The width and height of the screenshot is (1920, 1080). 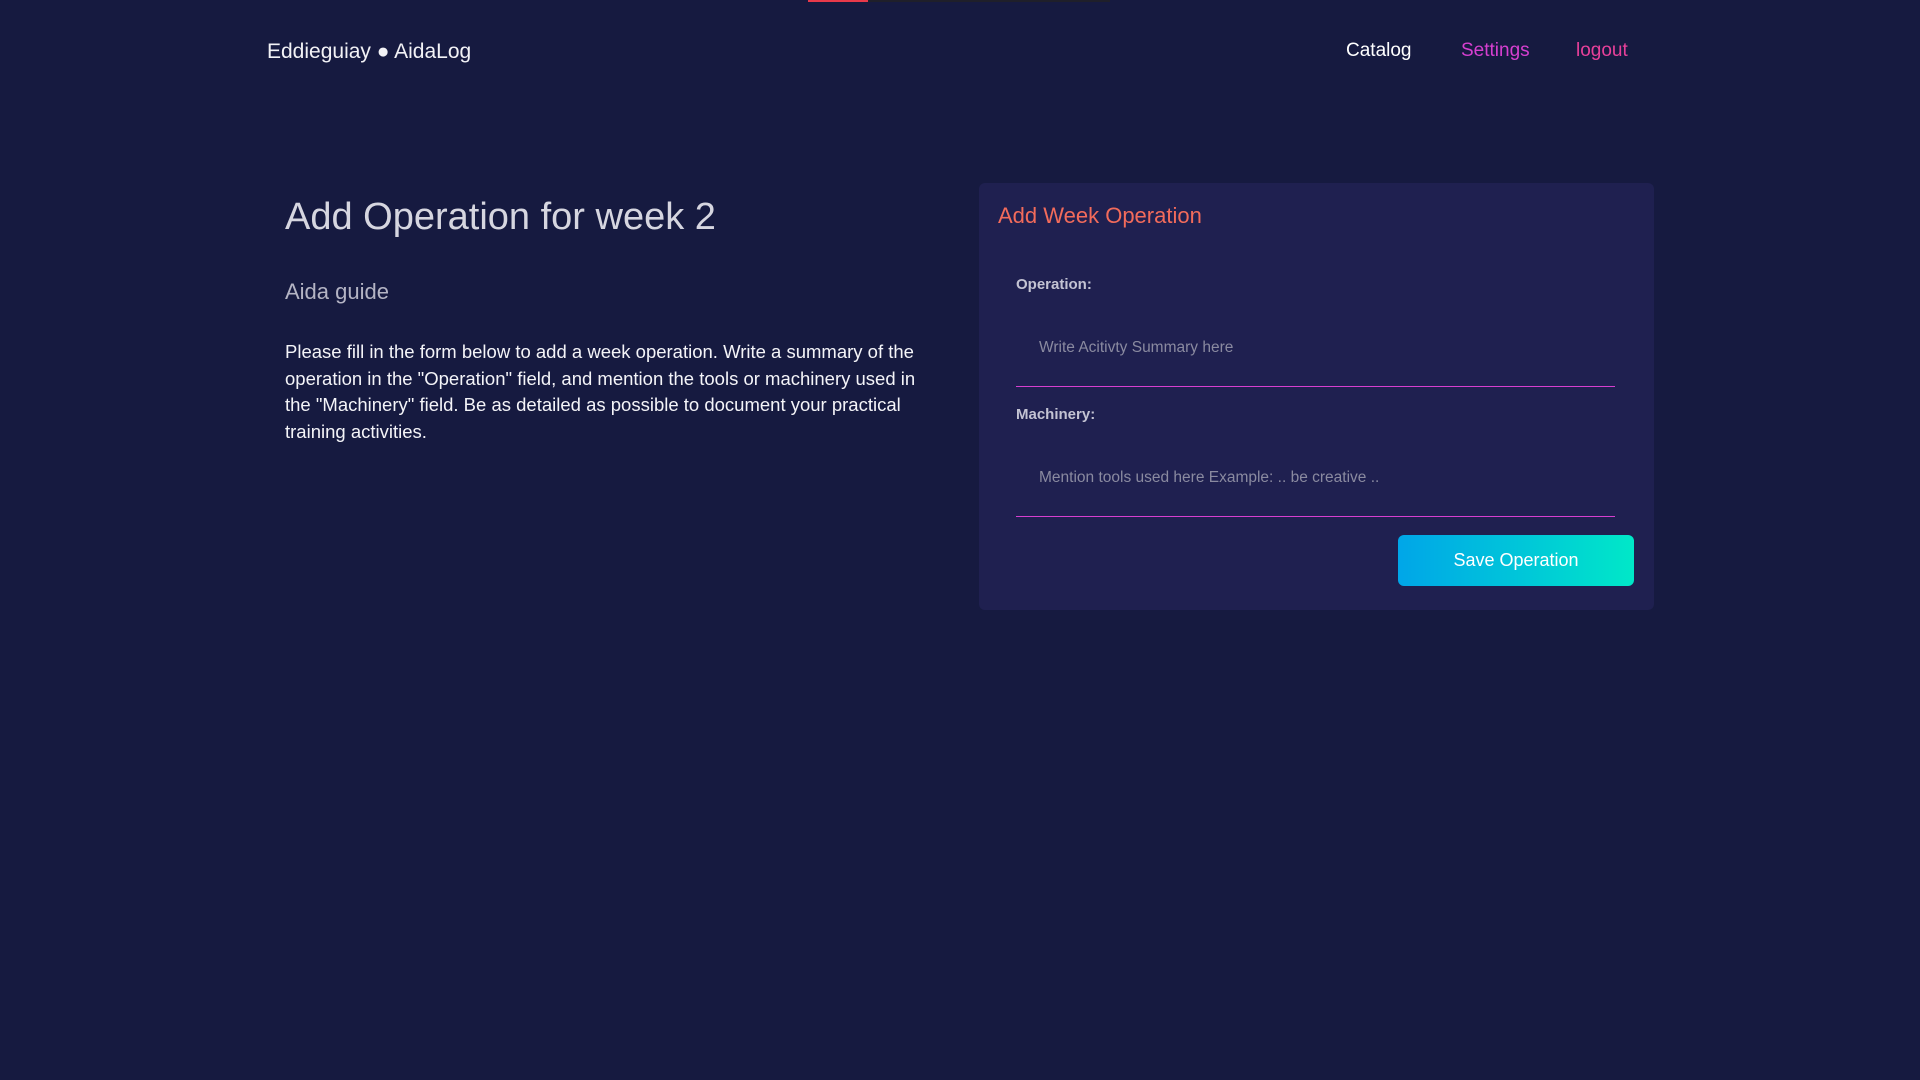 What do you see at coordinates (1379, 51) in the screenshot?
I see `nav-catalog: Catalog` at bounding box center [1379, 51].